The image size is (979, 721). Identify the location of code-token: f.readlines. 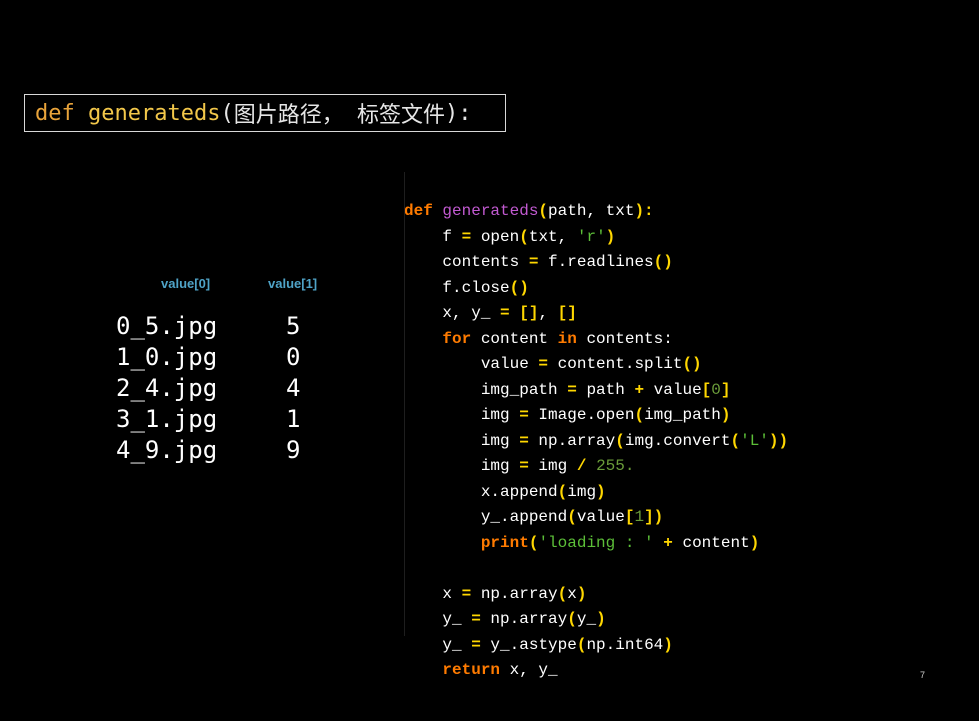
(596, 262).